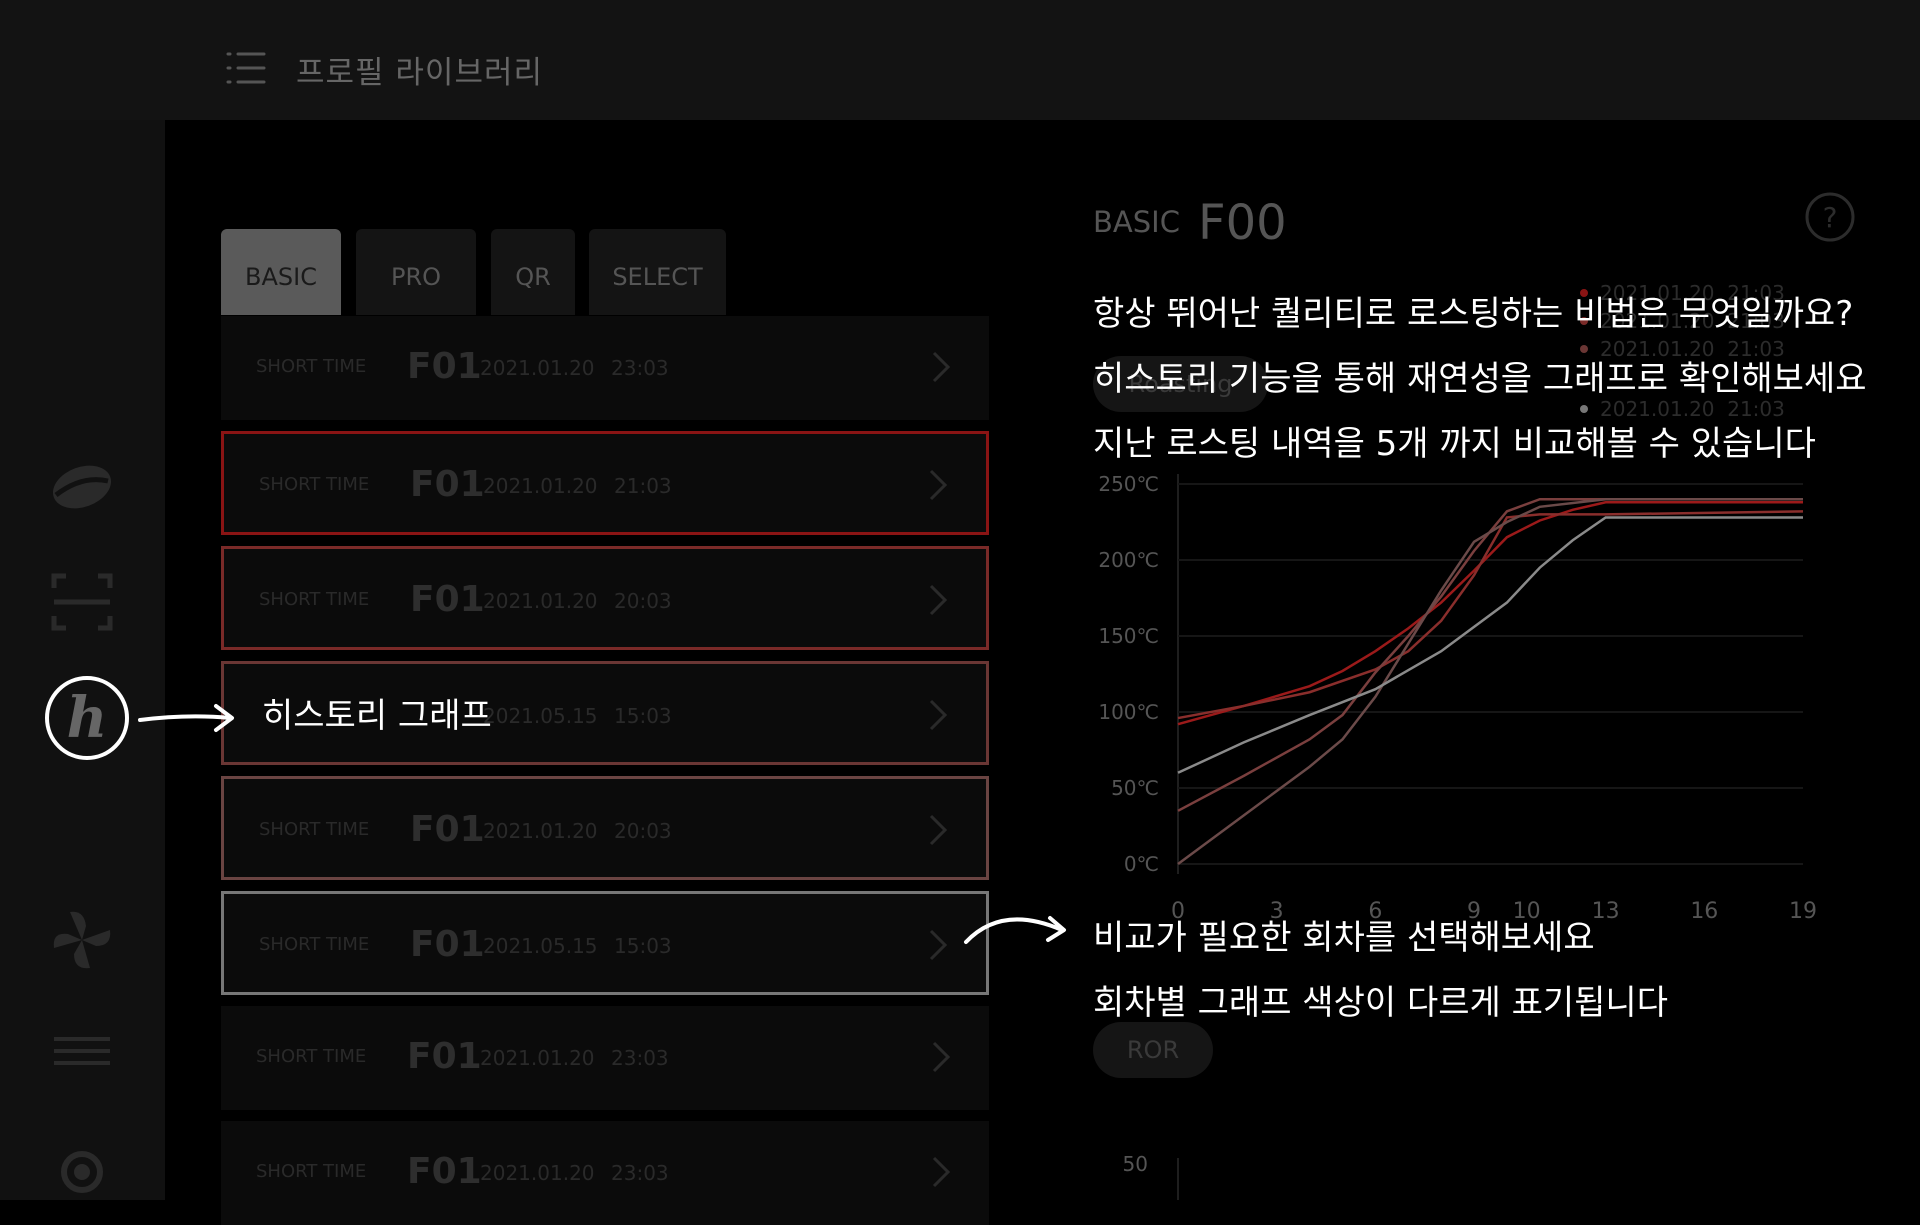 Image resolution: width=1920 pixels, height=1225 pixels. I want to click on roasting-history-chart: 250℃200℃150℃100℃50℃0℃0 3 6 9 10 13 16 19, so click(1457, 698).